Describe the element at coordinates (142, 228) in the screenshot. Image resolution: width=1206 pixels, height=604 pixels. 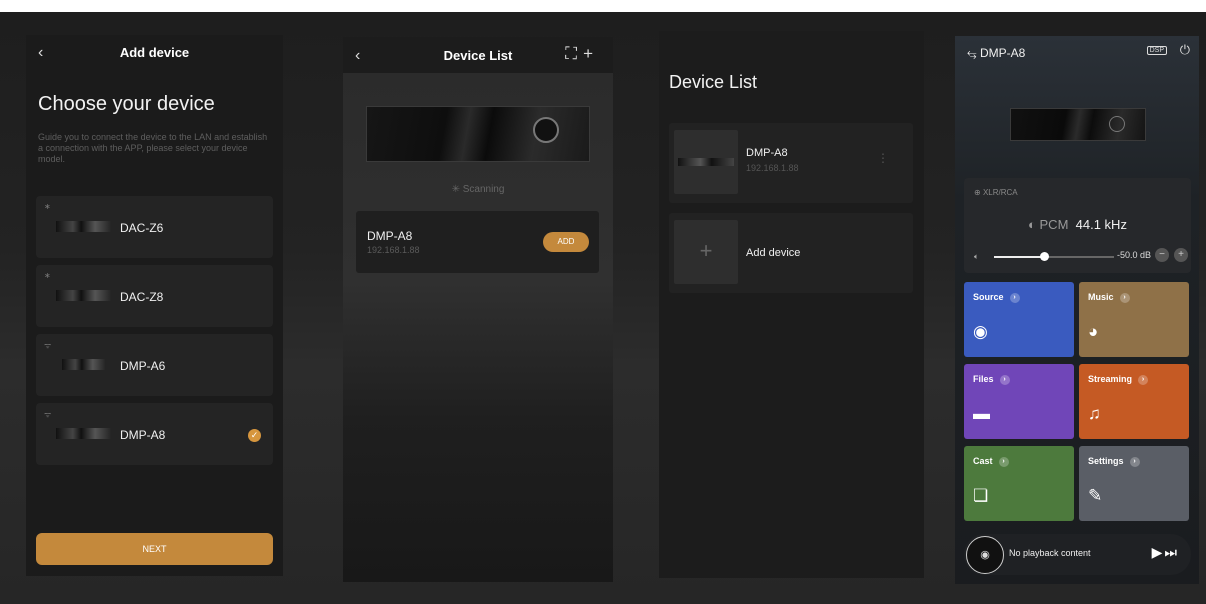
I see `device-name: DAC-Z6` at that location.